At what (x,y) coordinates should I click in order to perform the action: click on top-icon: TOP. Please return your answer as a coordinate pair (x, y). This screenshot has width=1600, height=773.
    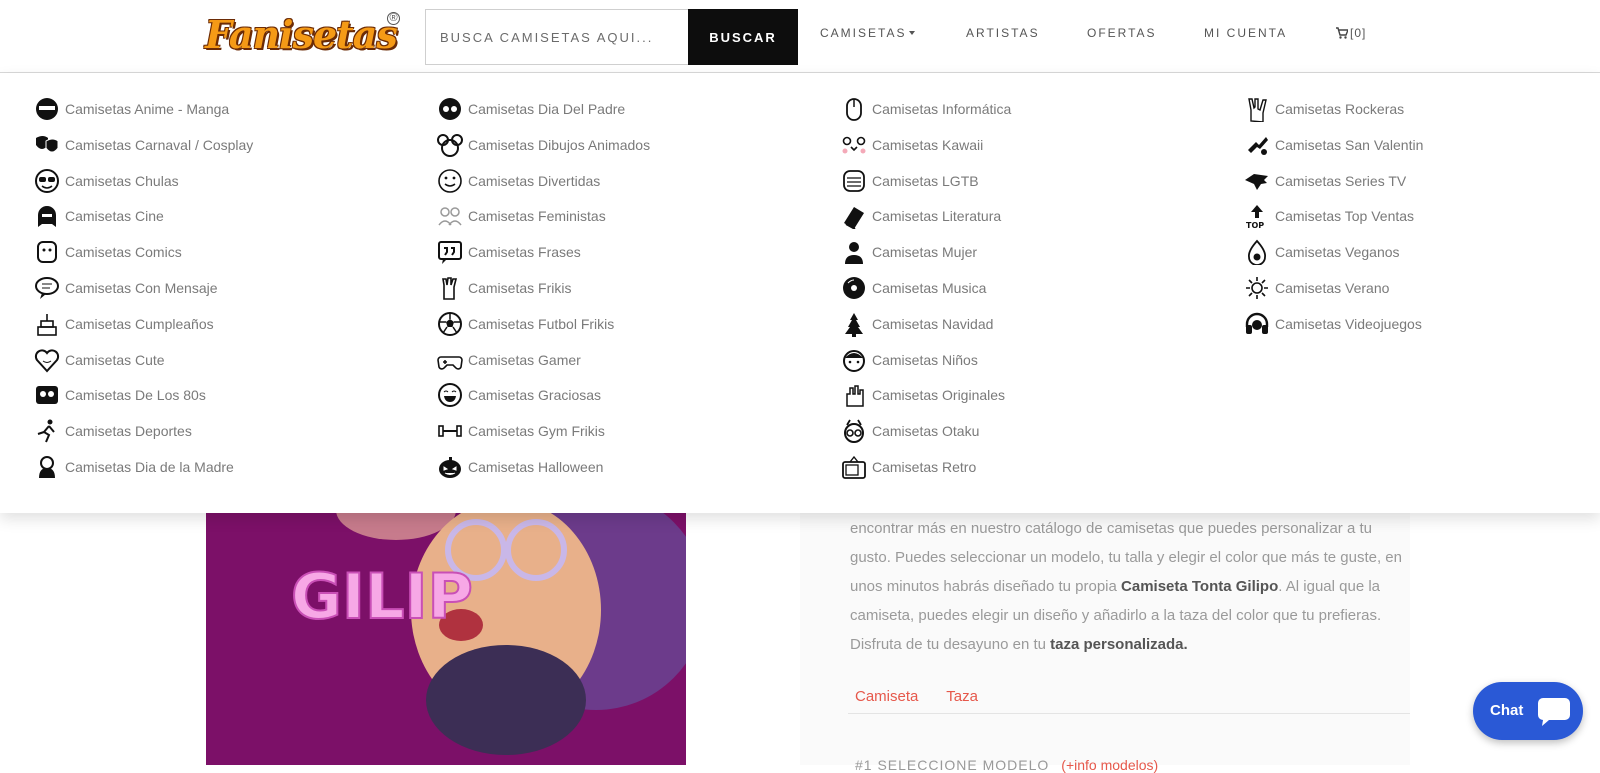
    Looking at the image, I should click on (1257, 216).